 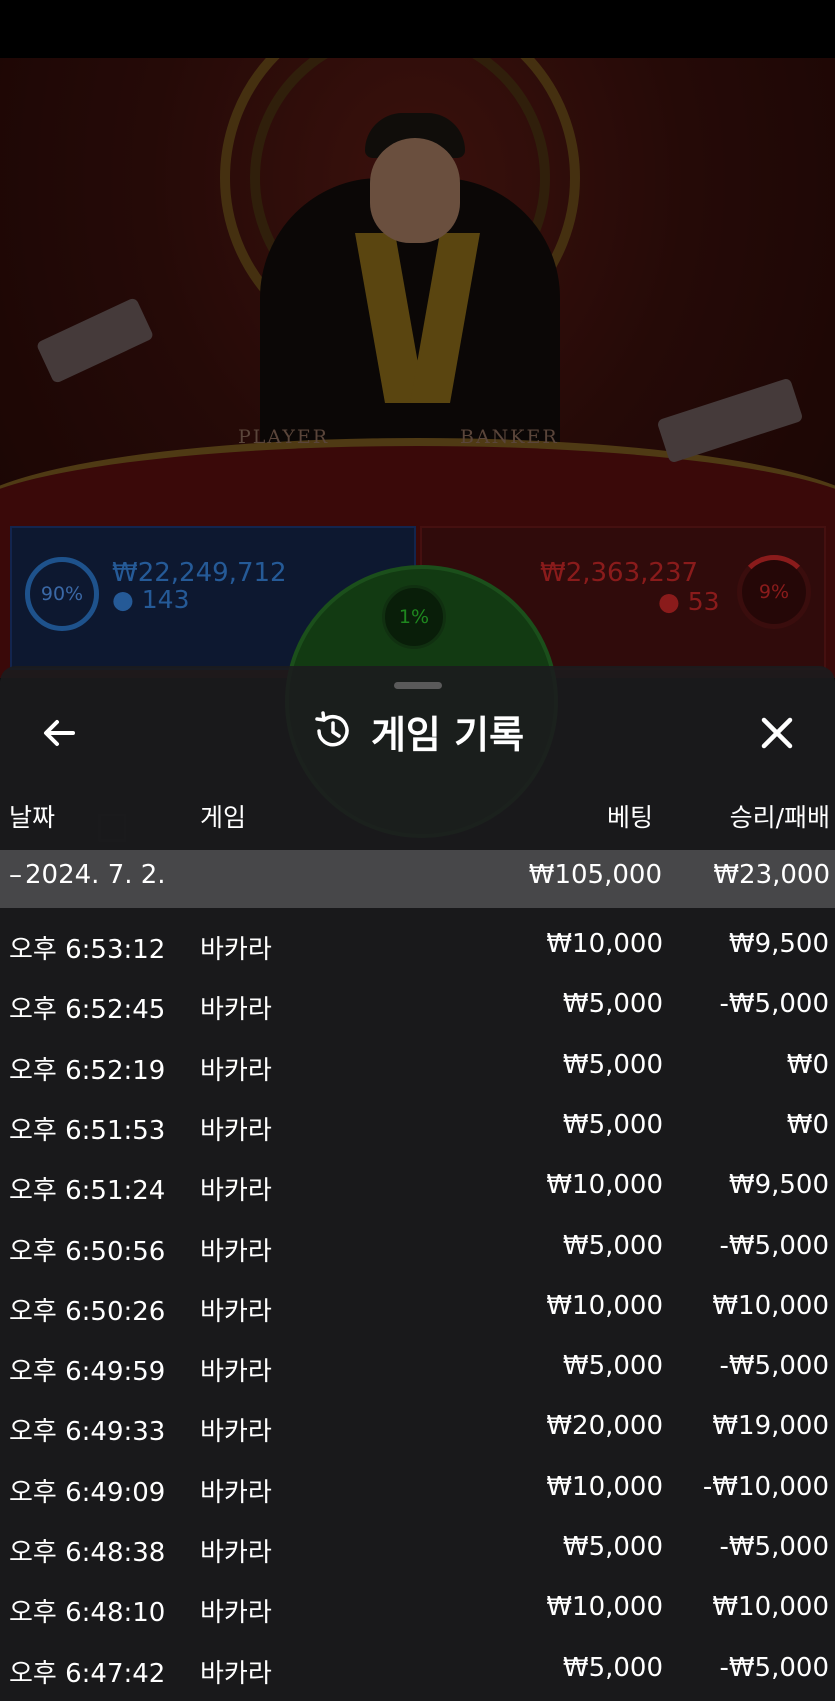 I want to click on close-button, so click(x=777, y=733).